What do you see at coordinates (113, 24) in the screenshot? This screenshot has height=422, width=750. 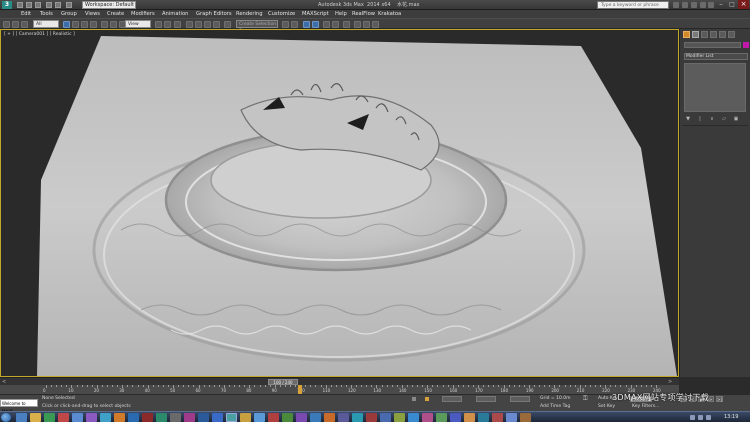 I see `select-rotate-icon` at bounding box center [113, 24].